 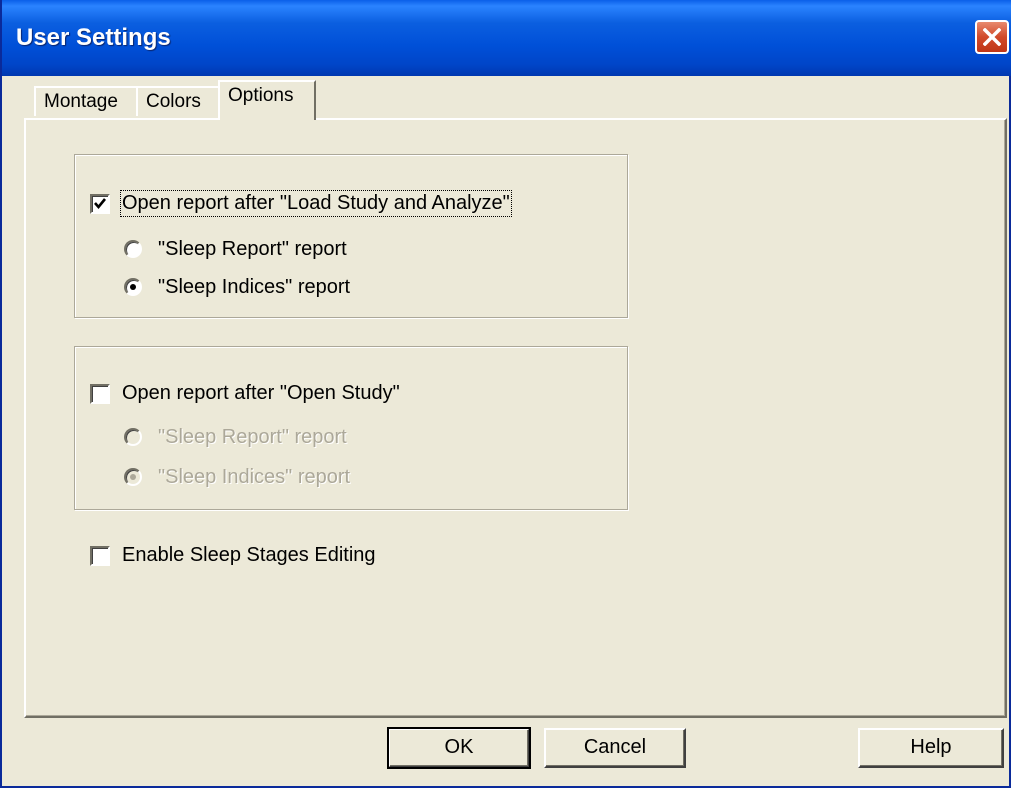 What do you see at coordinates (100, 394) in the screenshot?
I see `open-report-open-study-checkbox` at bounding box center [100, 394].